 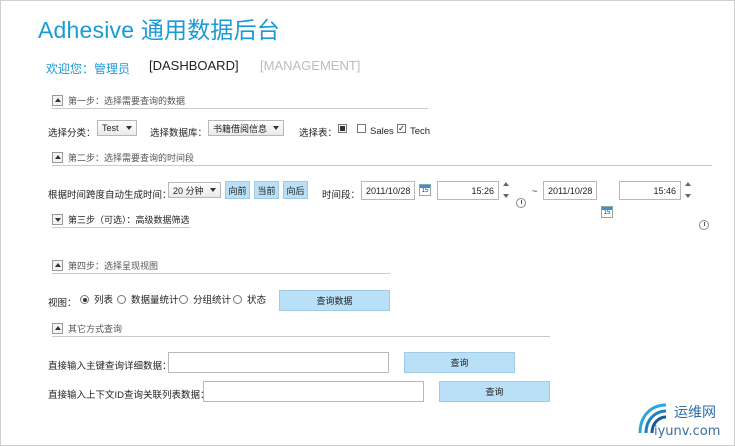 What do you see at coordinates (570, 190) in the screenshot?
I see `end-date-field: 2011/10/28` at bounding box center [570, 190].